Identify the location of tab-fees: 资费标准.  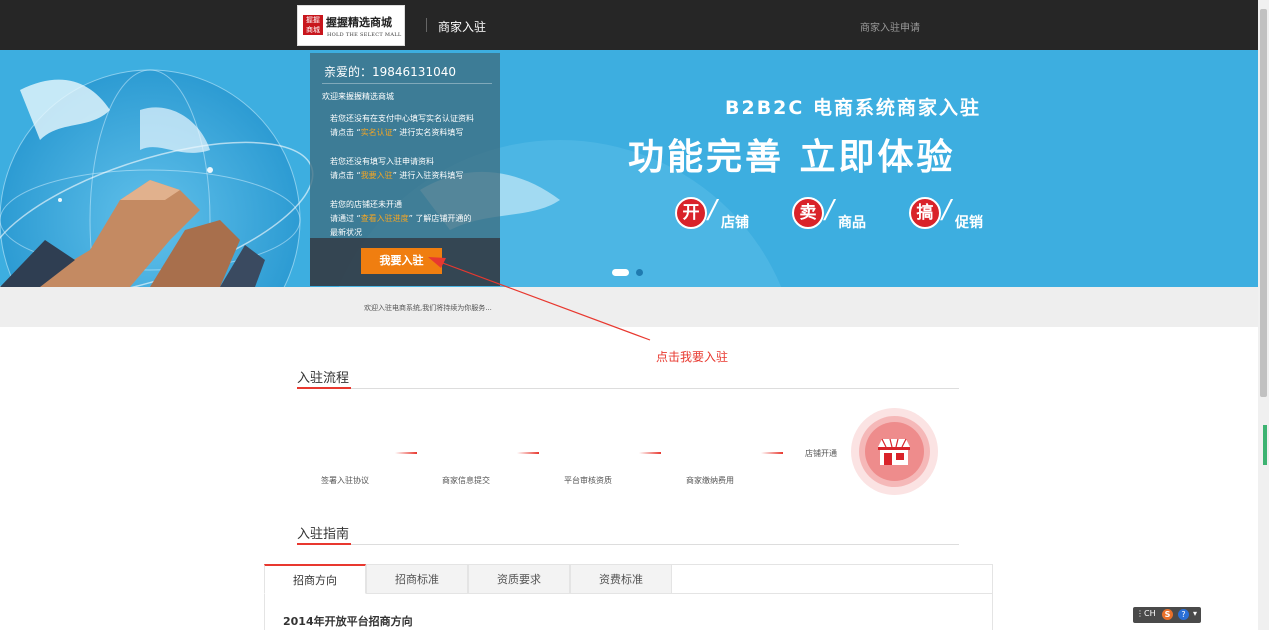
(621, 579).